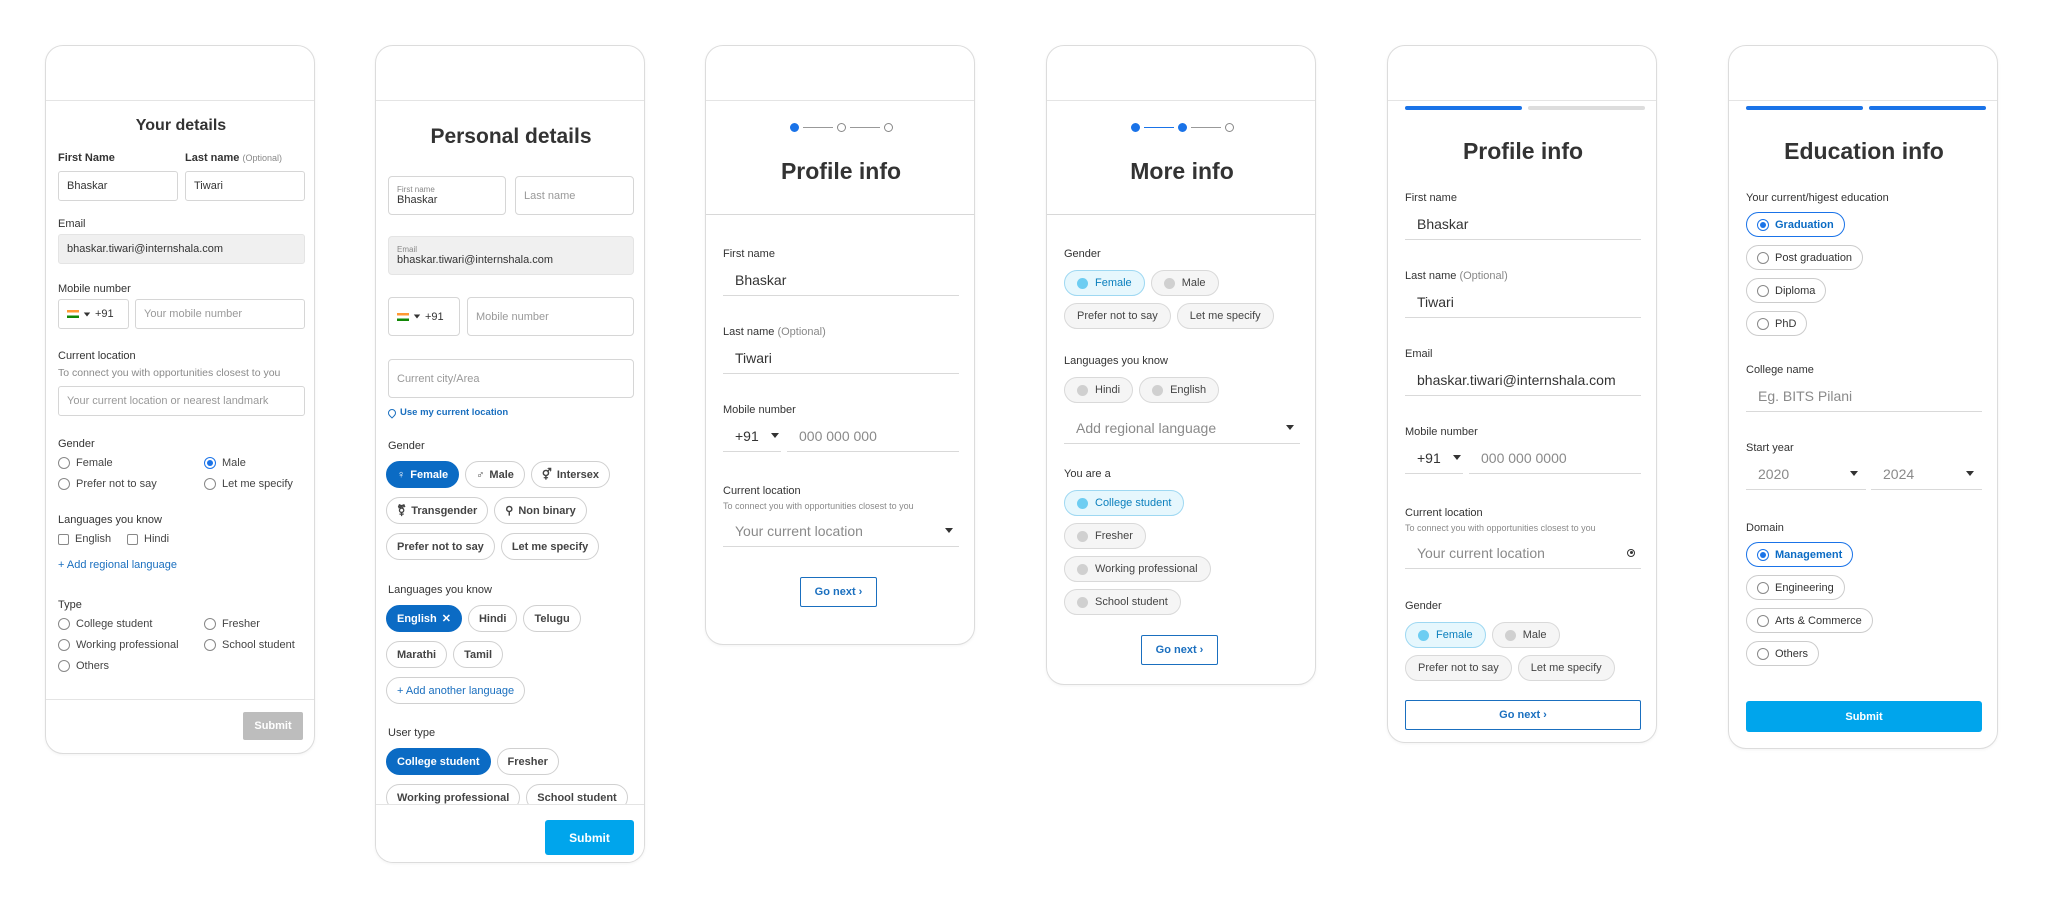  Describe the element at coordinates (118, 645) in the screenshot. I see `type-working-radio: Working professional` at that location.